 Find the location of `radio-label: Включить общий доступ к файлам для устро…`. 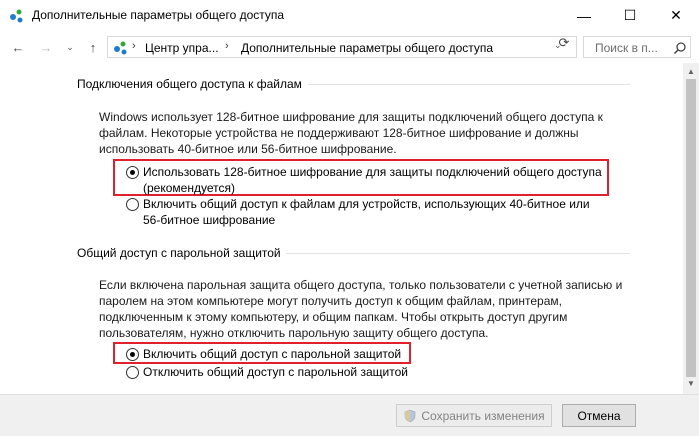

radio-label: Включить общий доступ к файлам для устро… is located at coordinates (366, 204).